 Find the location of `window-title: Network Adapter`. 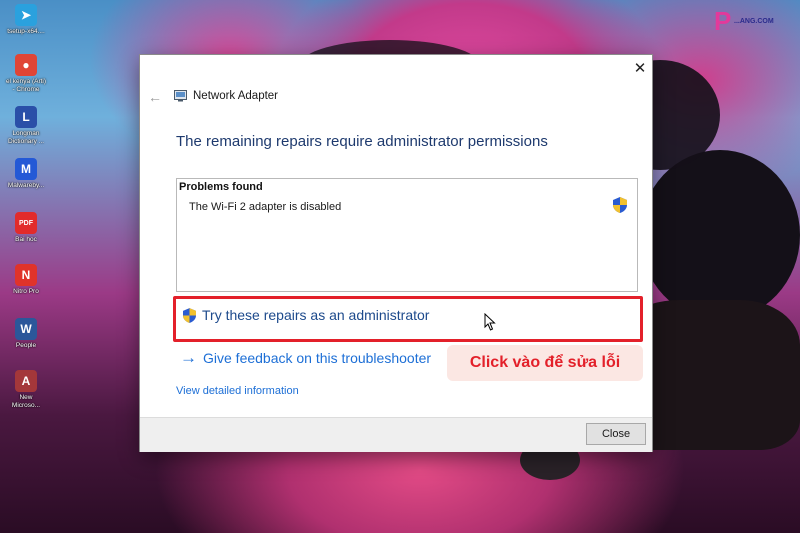

window-title: Network Adapter is located at coordinates (236, 96).